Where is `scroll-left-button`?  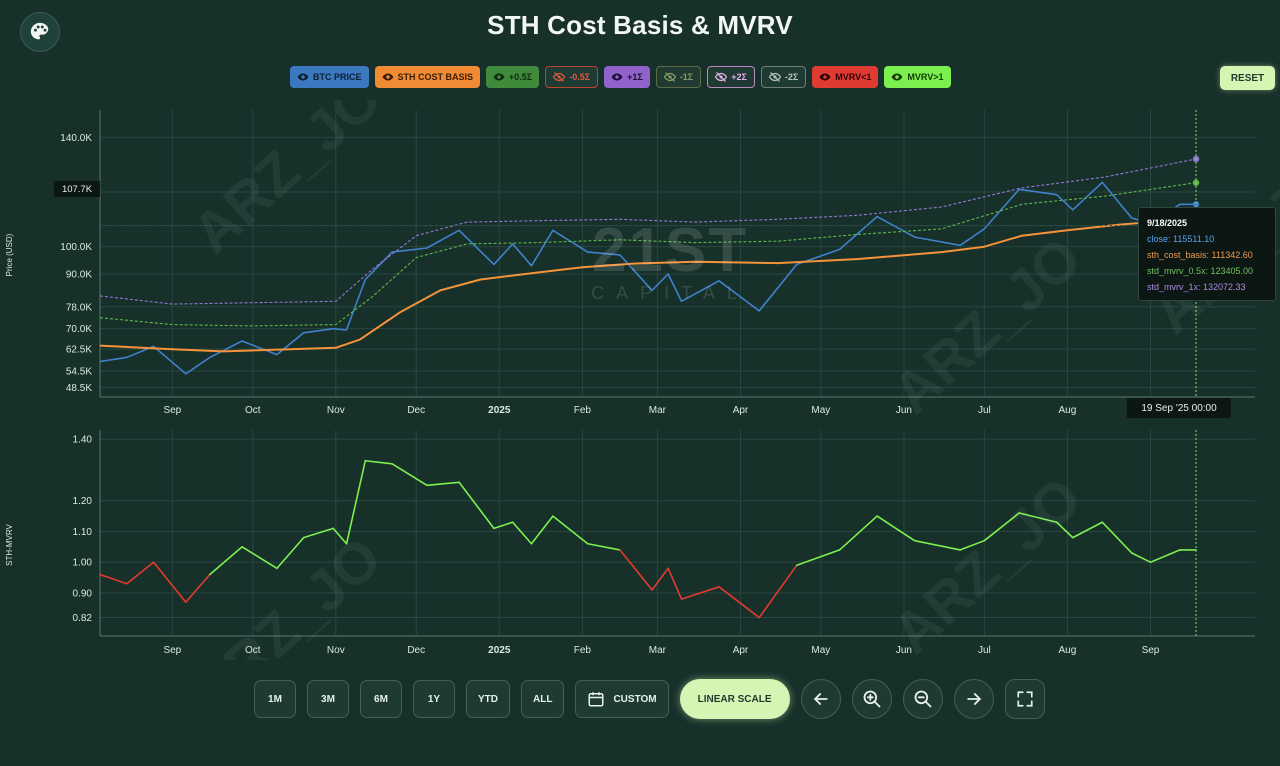 scroll-left-button is located at coordinates (820, 699).